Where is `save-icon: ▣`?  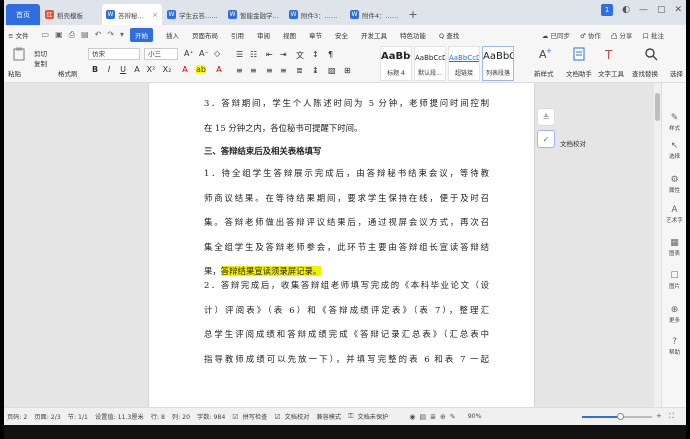
save-icon: ▣ is located at coordinates (59, 34).